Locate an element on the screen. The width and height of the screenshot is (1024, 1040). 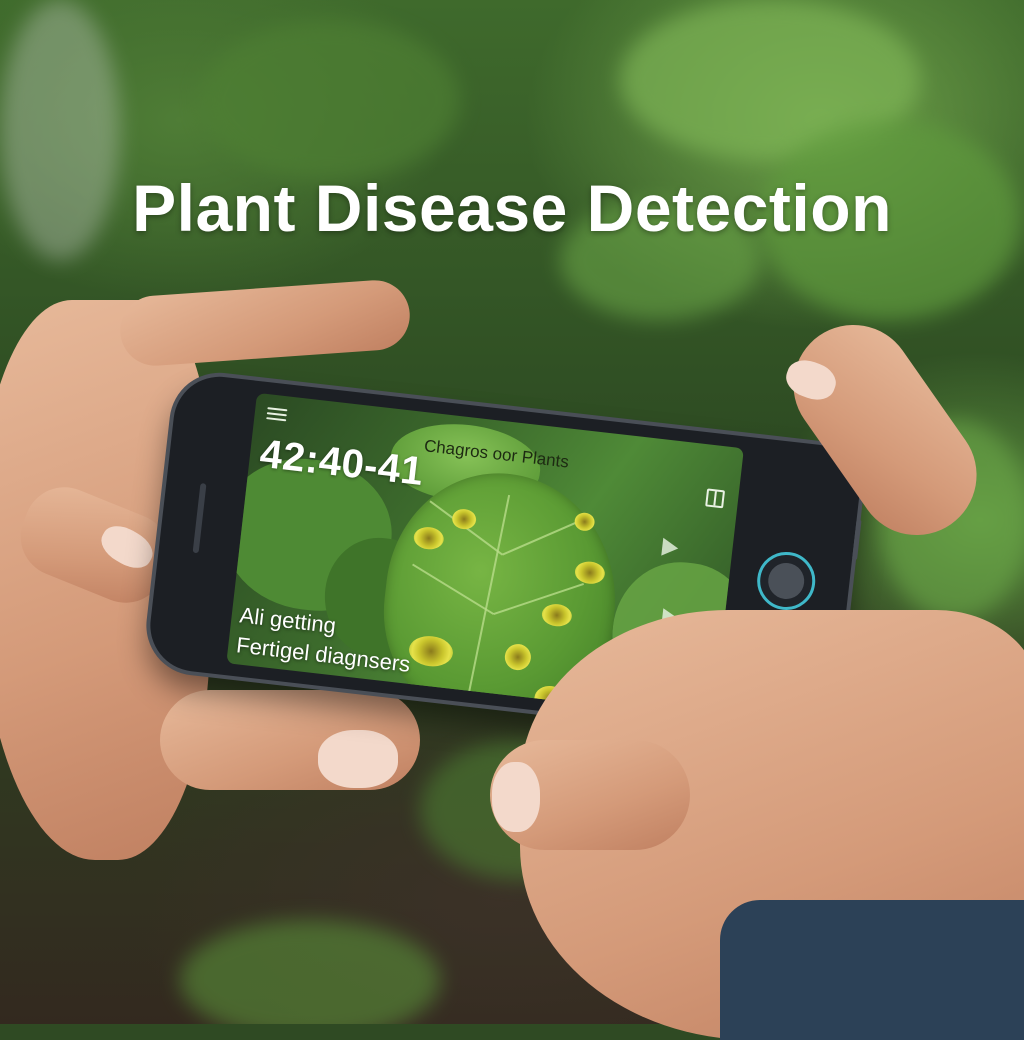
left-finger-nail is located at coordinates (358, 759).